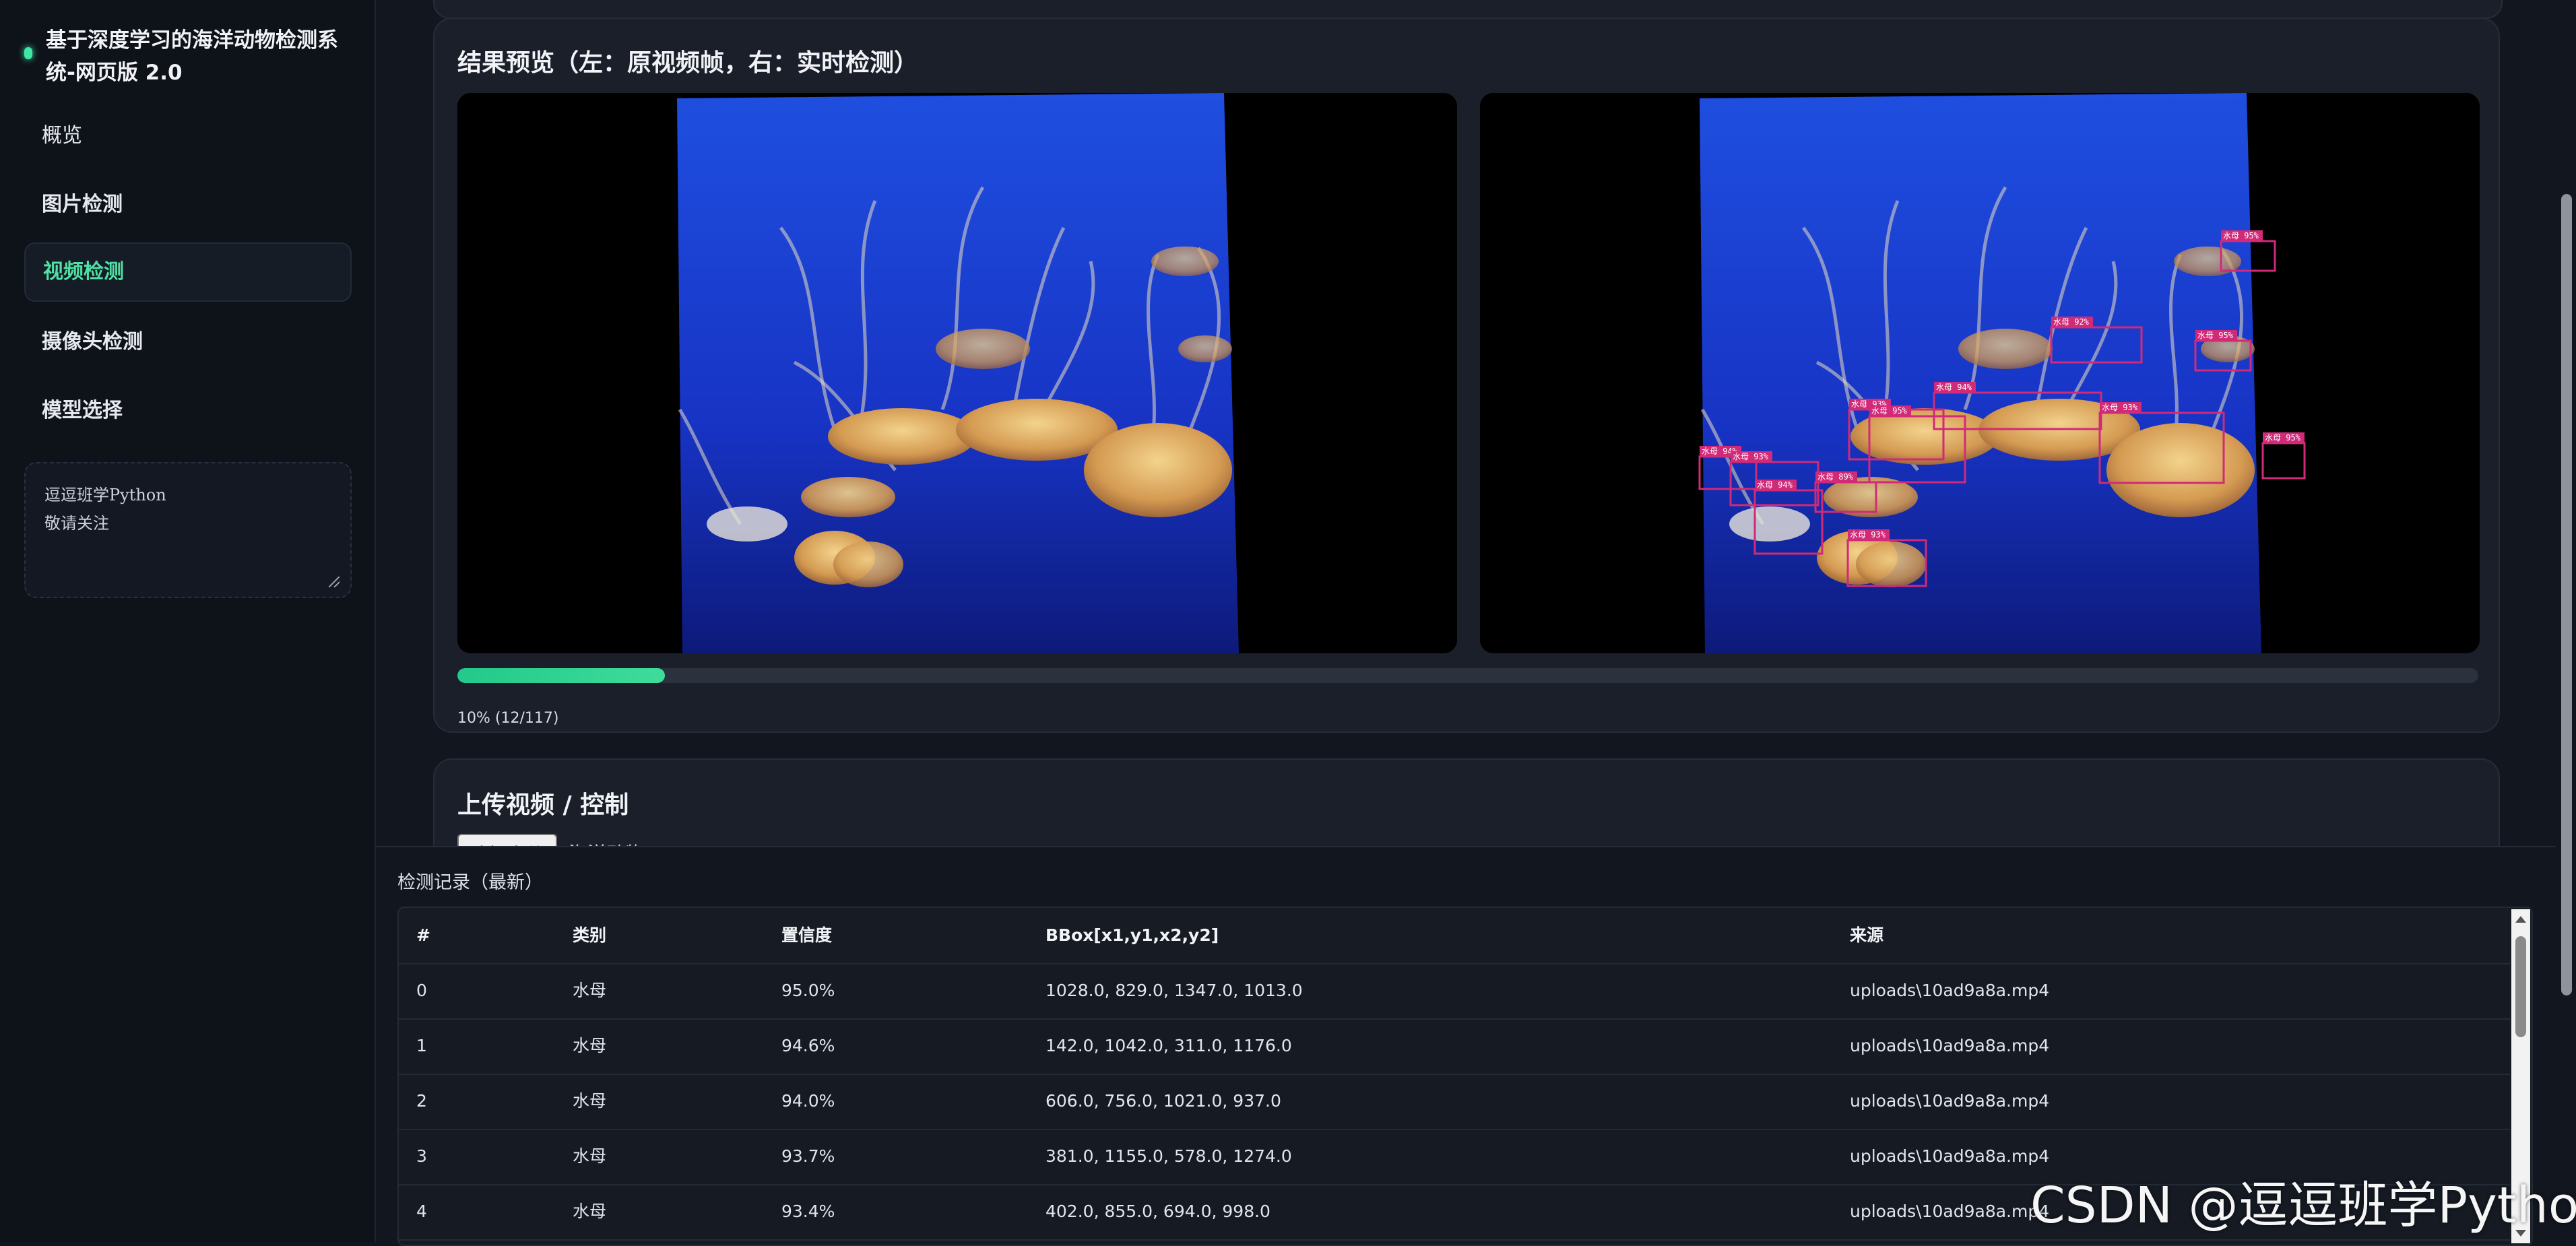 This screenshot has width=2576, height=1246. I want to click on table-header-row: # 类别 置信度 BBox[x1,y1,x2,y2] 来源, so click(1454, 936).